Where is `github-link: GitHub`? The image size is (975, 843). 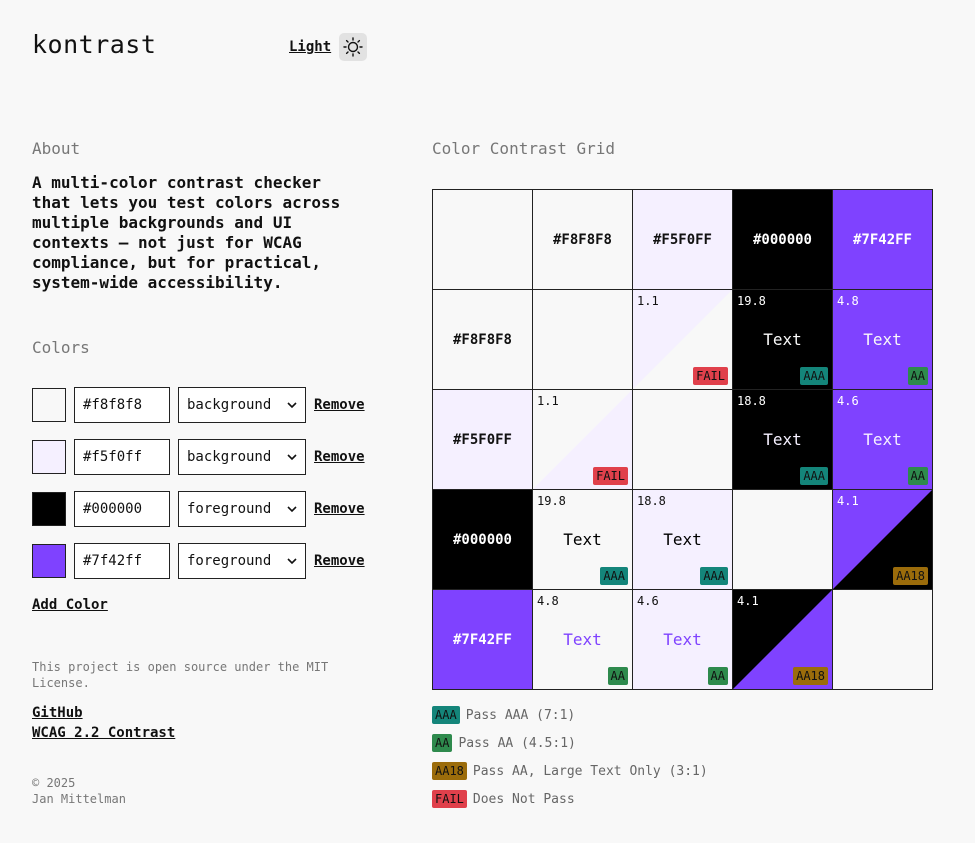 github-link: GitHub is located at coordinates (57, 713).